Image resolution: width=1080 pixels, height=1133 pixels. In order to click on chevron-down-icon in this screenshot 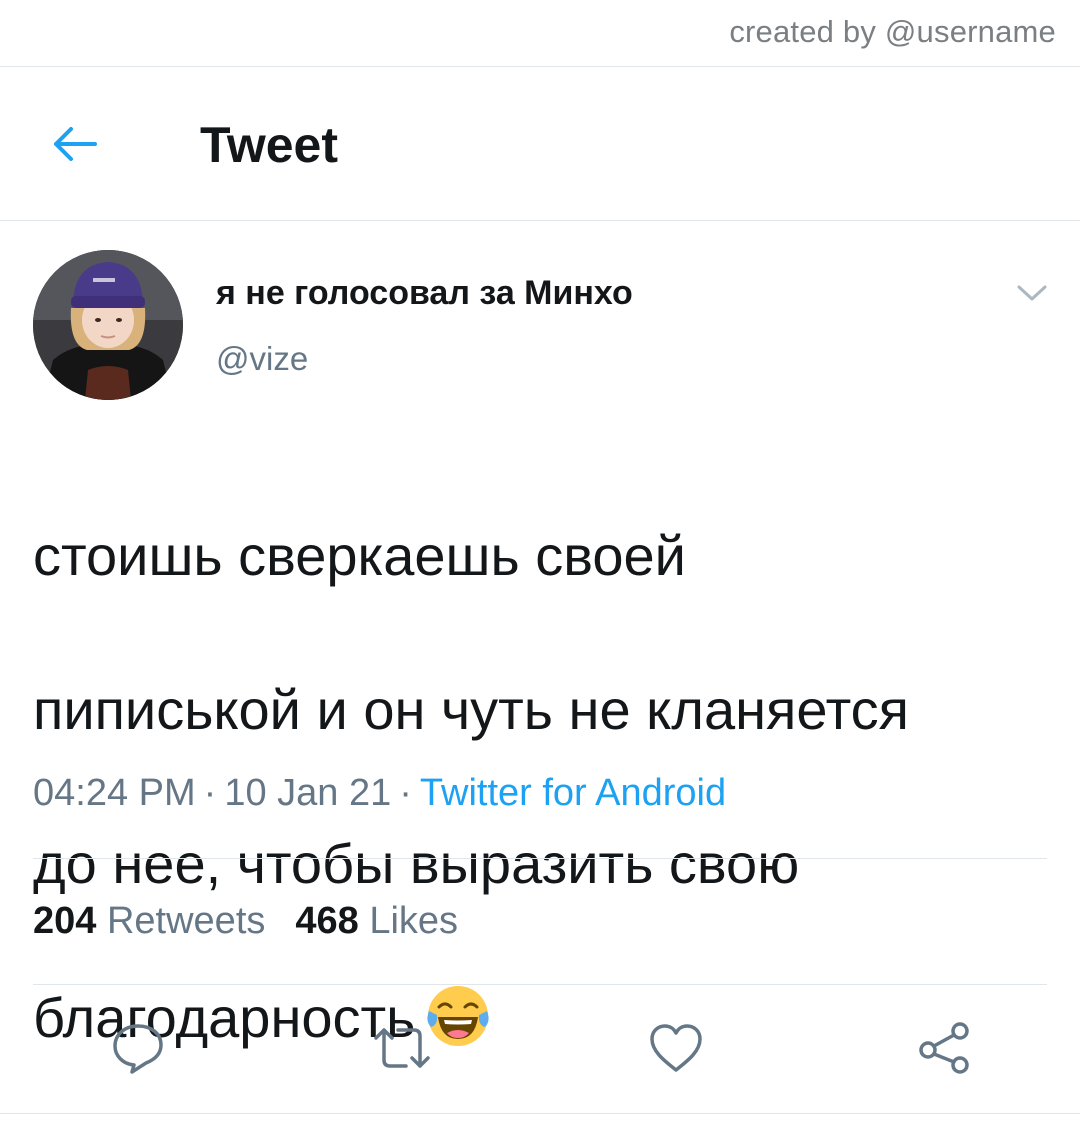, I will do `click(1032, 293)`.